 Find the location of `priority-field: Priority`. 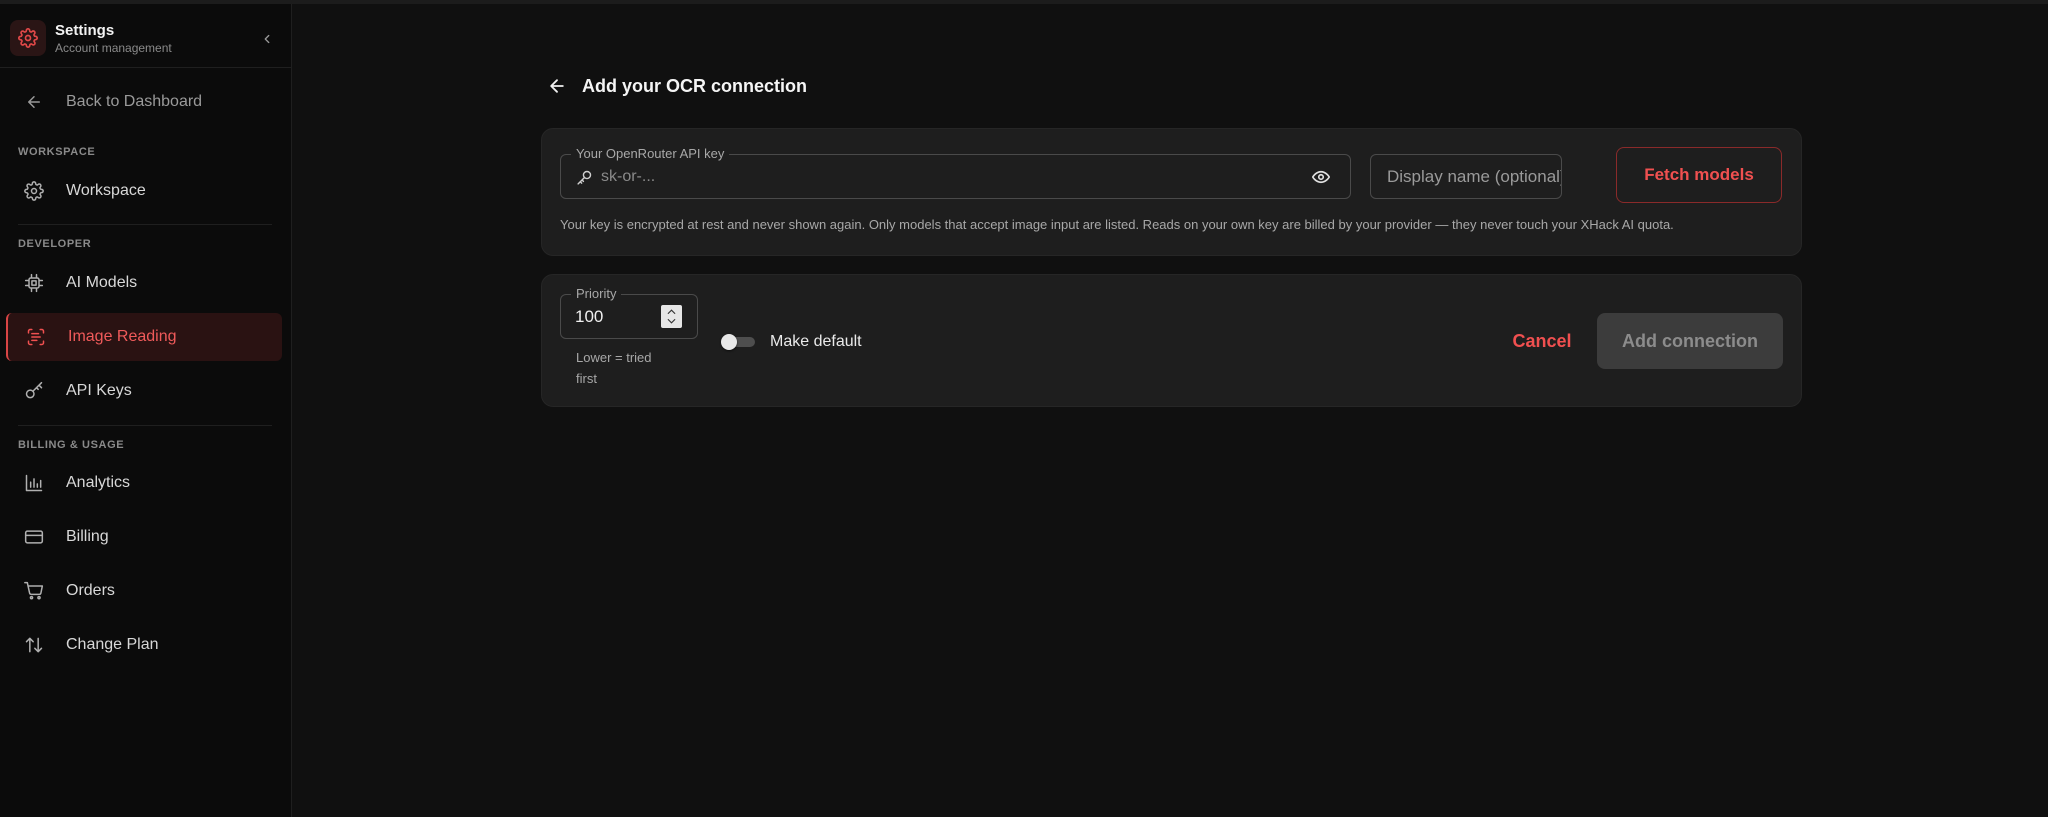

priority-field: Priority is located at coordinates (629, 312).